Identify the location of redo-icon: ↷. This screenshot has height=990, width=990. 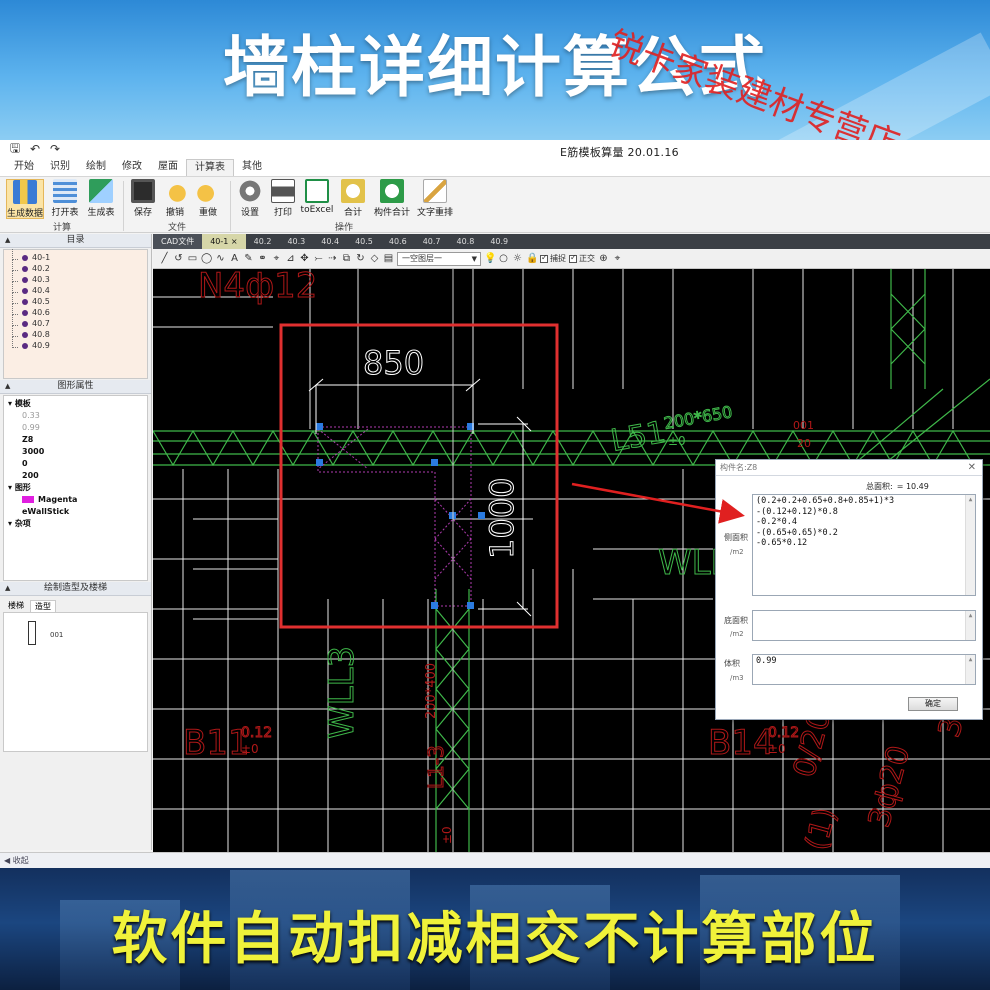
(55, 149).